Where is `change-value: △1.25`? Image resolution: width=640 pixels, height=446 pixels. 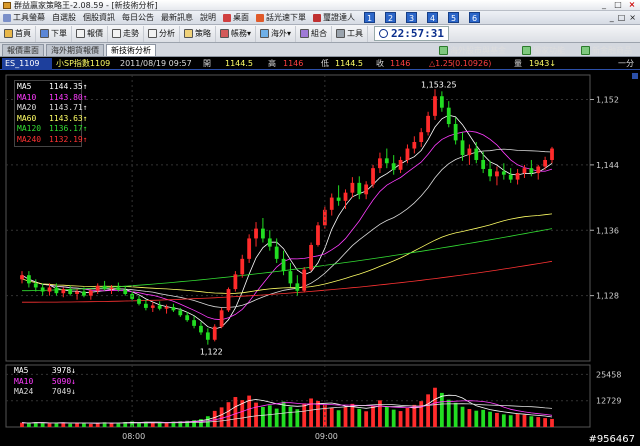
change-value: △1.25 is located at coordinates (441, 63).